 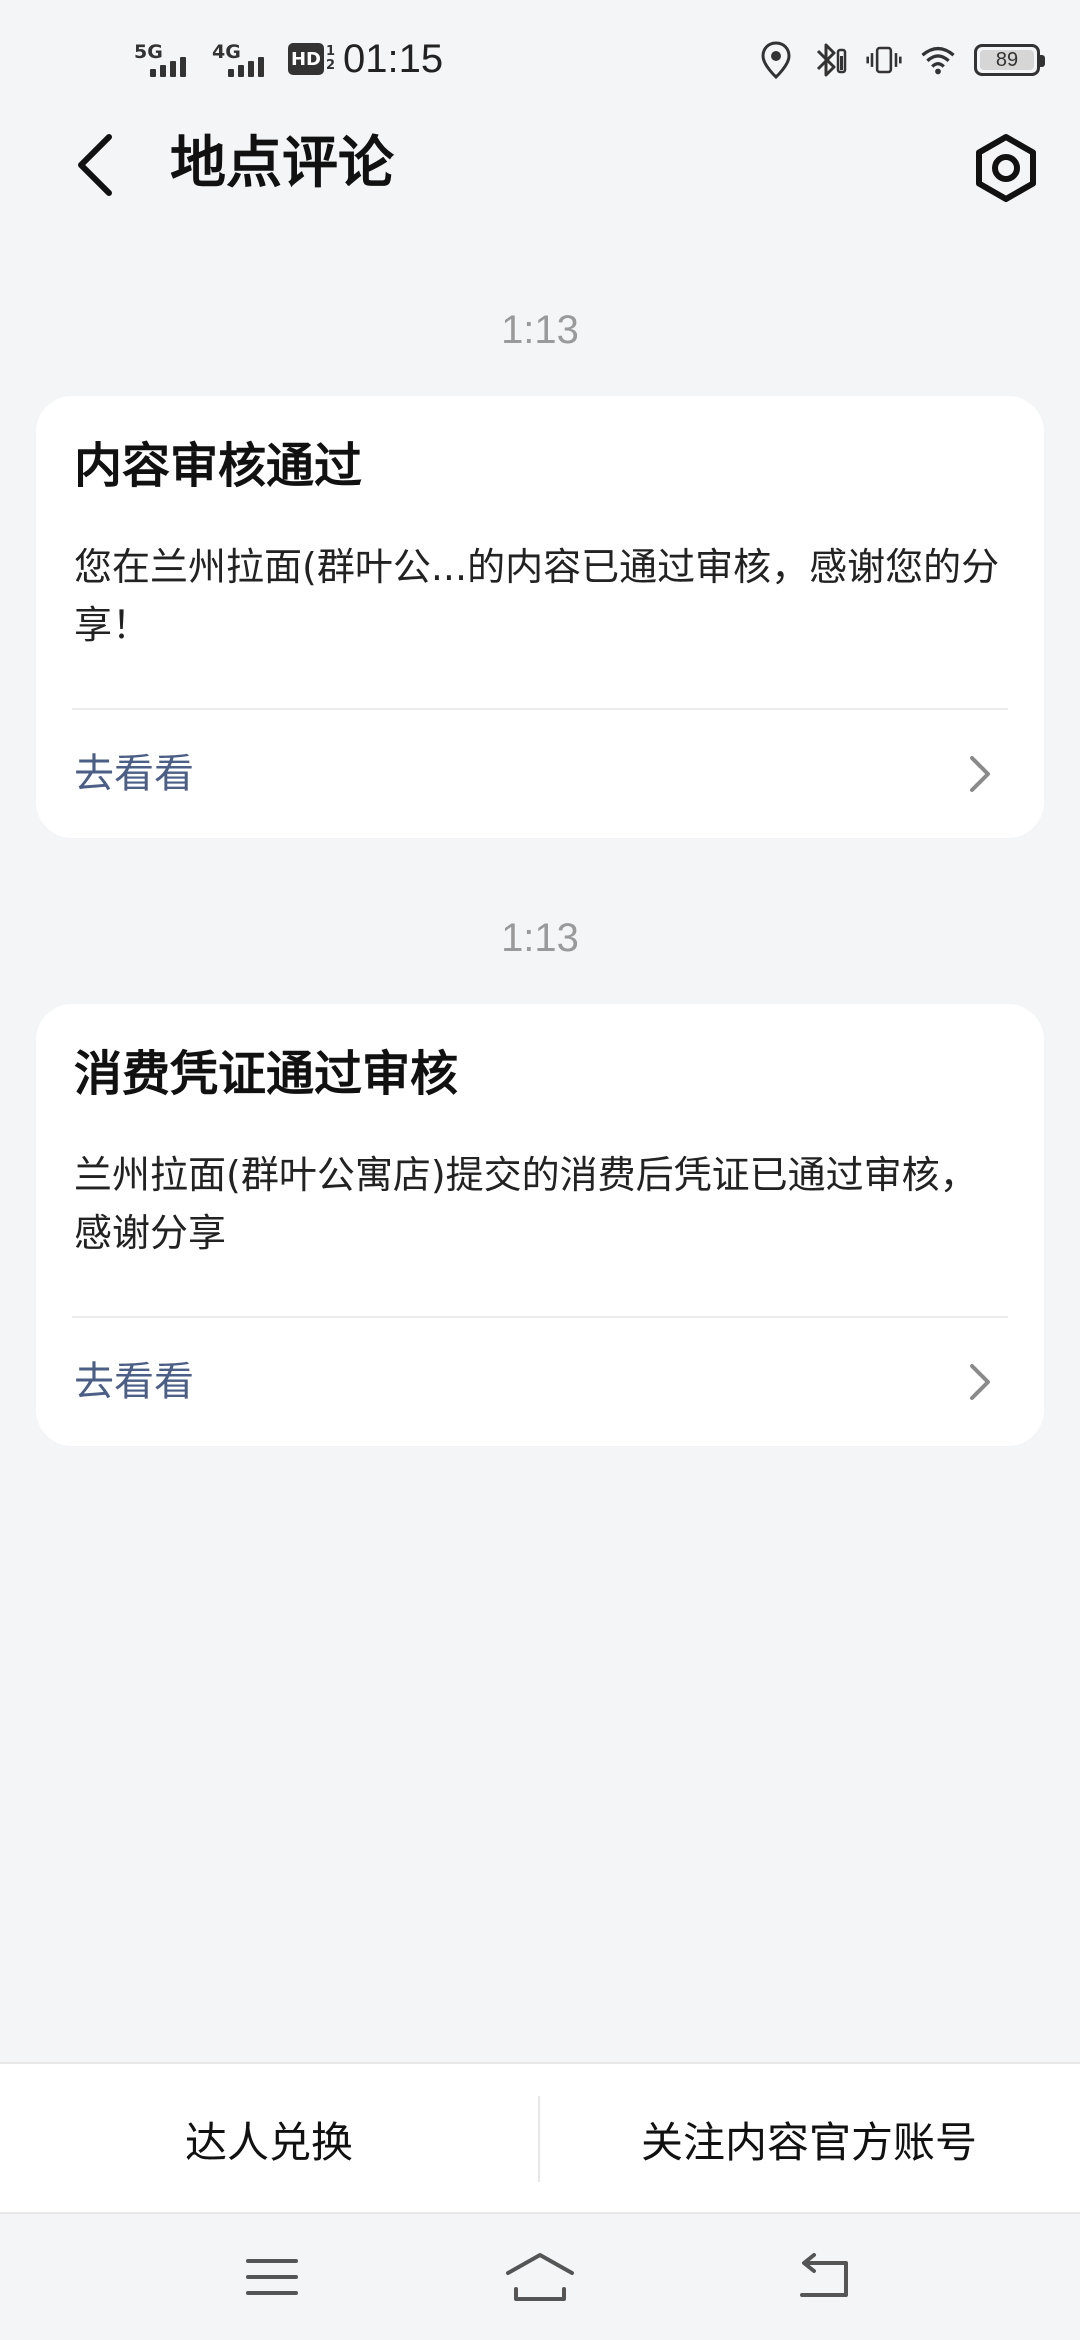 I want to click on header: 地点评论, so click(x=540, y=165).